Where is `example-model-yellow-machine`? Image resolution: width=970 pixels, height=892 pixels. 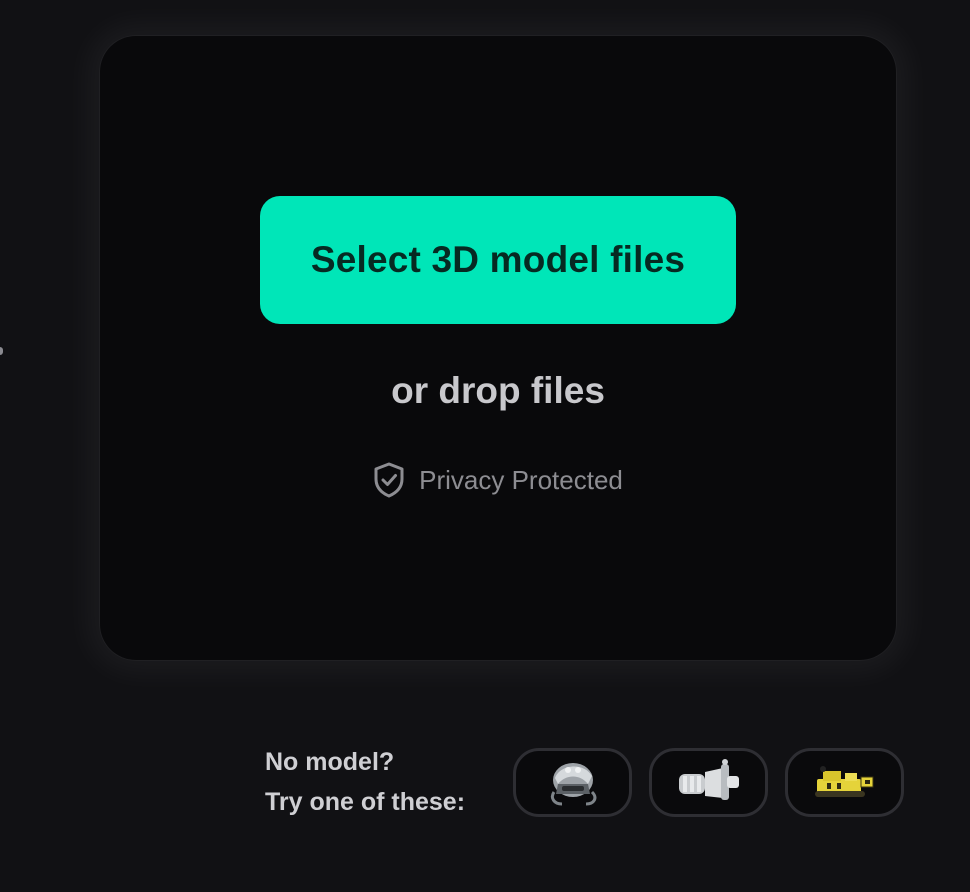 example-model-yellow-machine is located at coordinates (844, 782).